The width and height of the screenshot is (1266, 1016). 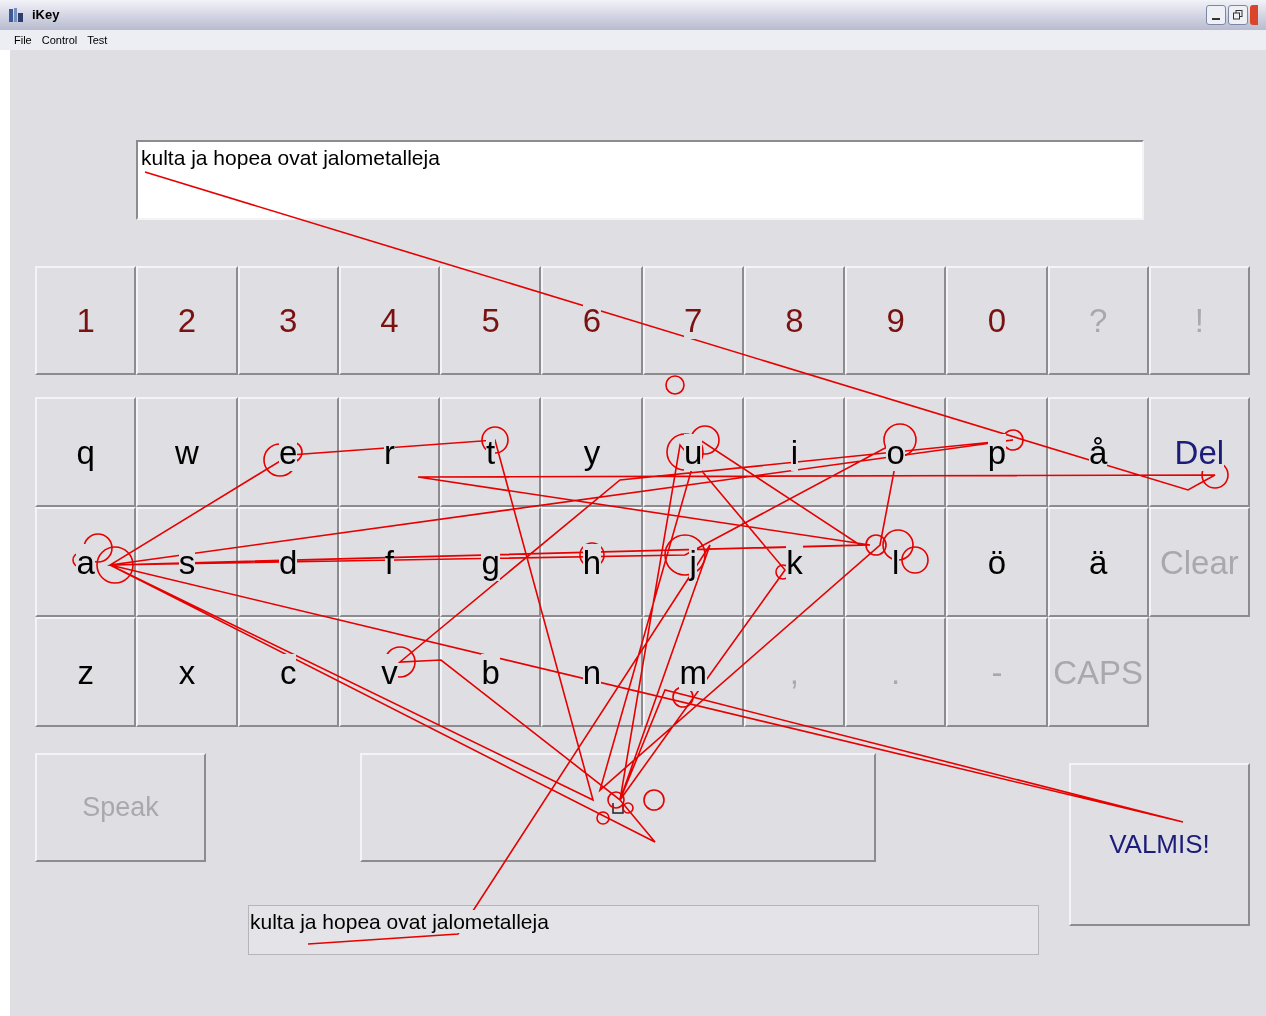 I want to click on keyboard-key: c, so click(x=288, y=672).